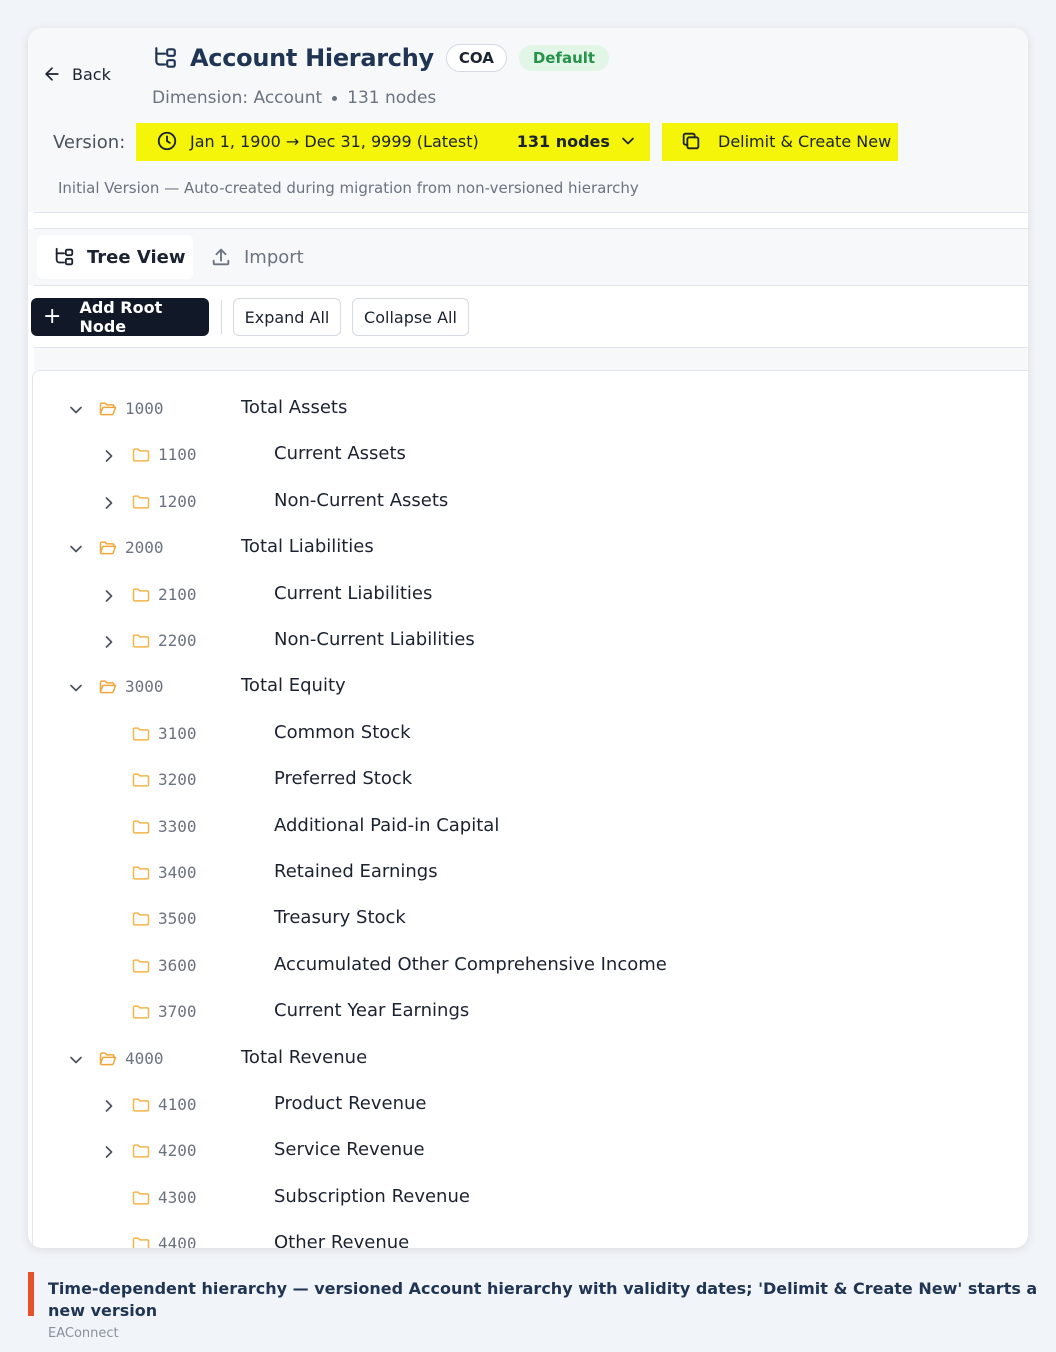 Image resolution: width=1056 pixels, height=1352 pixels. Describe the element at coordinates (177, 640) in the screenshot. I see `node-code: 2200` at that location.